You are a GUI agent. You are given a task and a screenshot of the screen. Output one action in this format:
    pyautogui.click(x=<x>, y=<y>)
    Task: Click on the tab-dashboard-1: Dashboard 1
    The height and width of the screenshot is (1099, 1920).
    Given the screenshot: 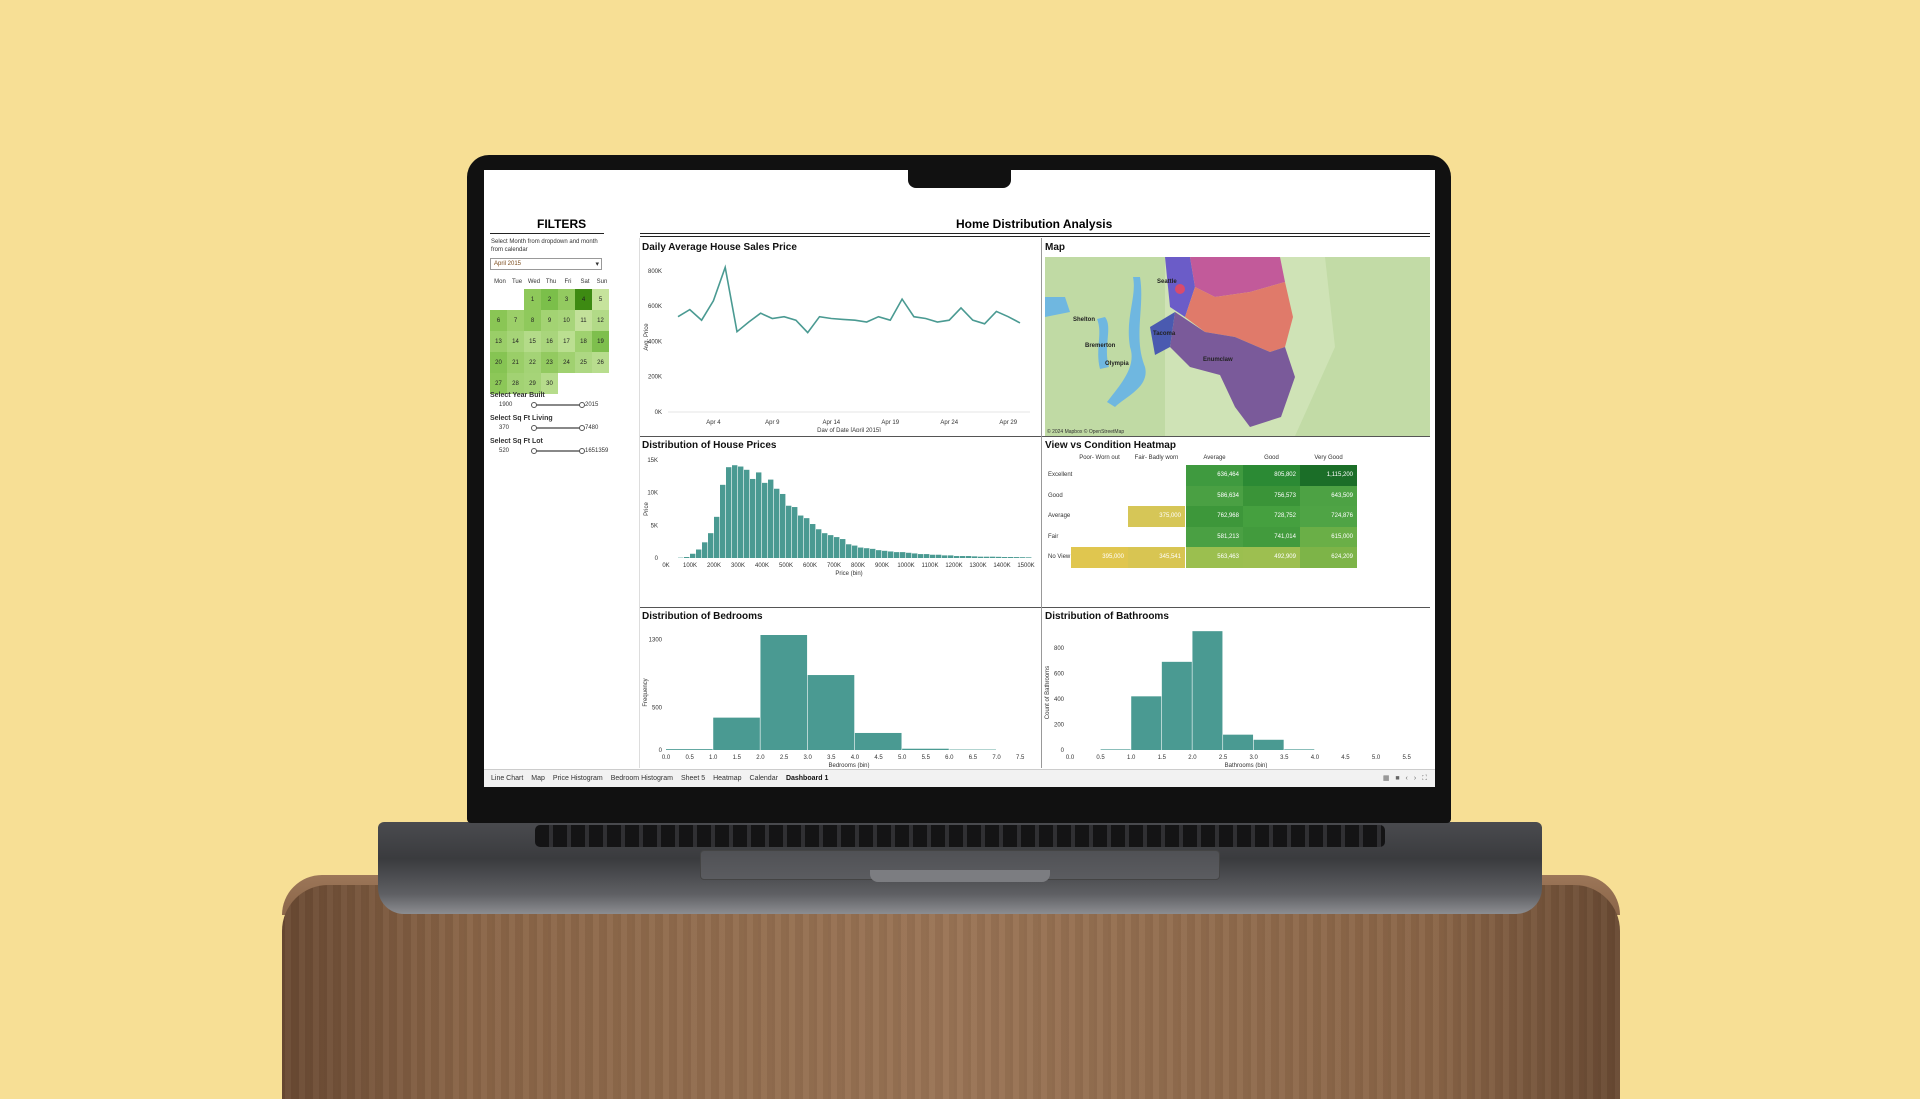 What is the action you would take?
    pyautogui.click(x=807, y=778)
    